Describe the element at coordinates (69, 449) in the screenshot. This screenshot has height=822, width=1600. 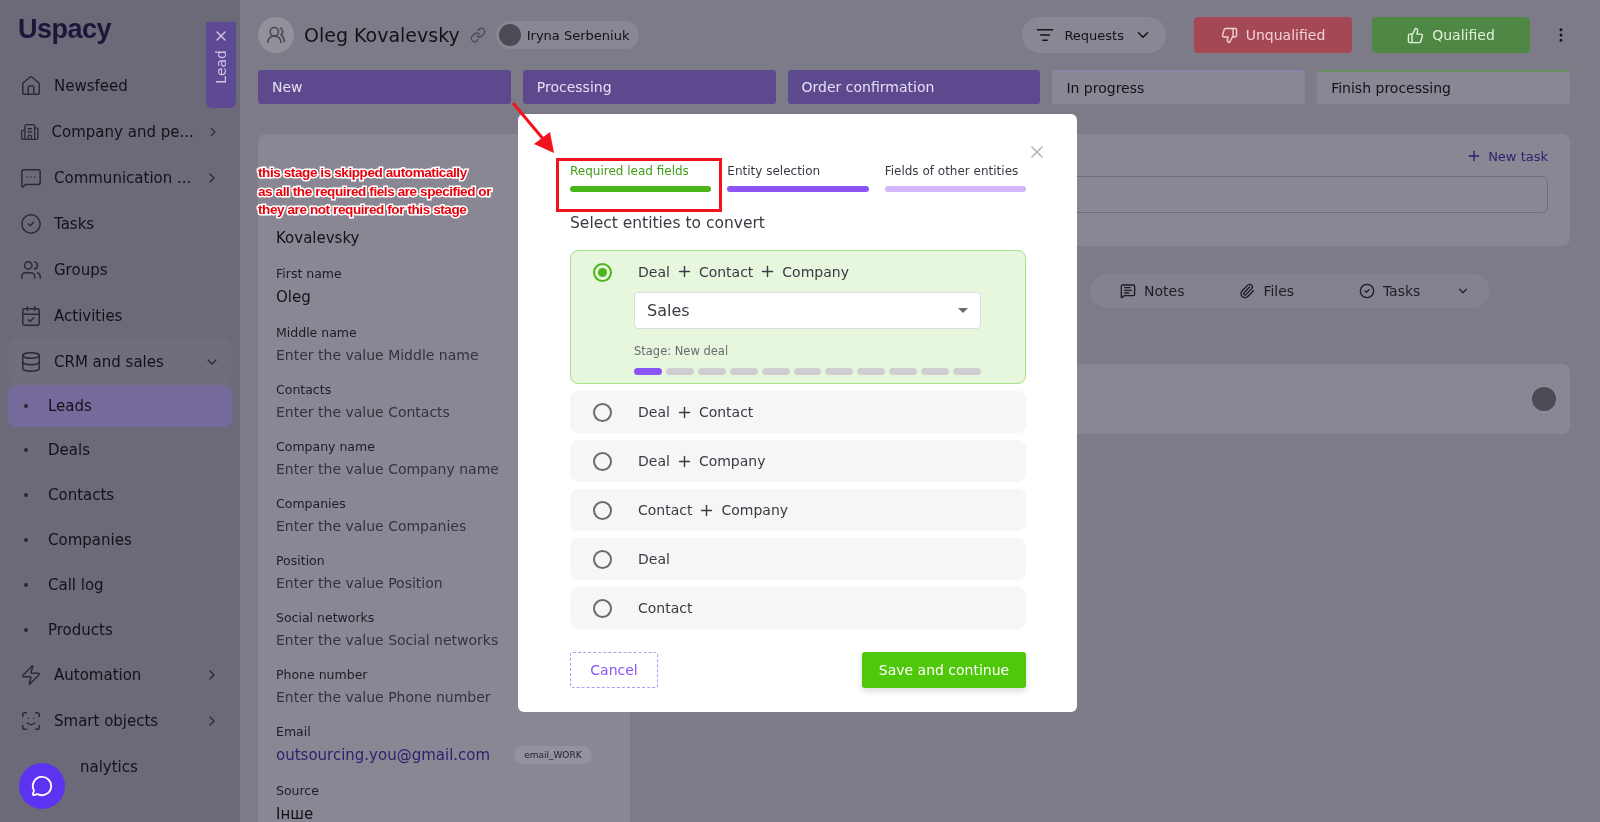
I see `nav-subitem: Deals` at that location.